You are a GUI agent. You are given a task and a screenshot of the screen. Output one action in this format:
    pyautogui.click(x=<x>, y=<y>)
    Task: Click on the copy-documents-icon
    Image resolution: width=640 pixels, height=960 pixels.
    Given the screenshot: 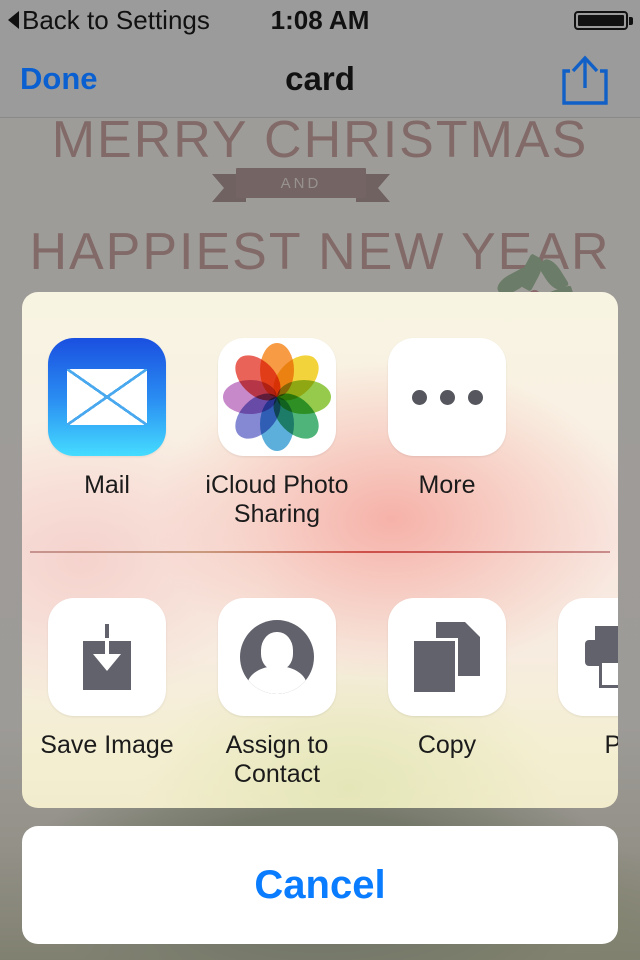 What is the action you would take?
    pyautogui.click(x=447, y=657)
    